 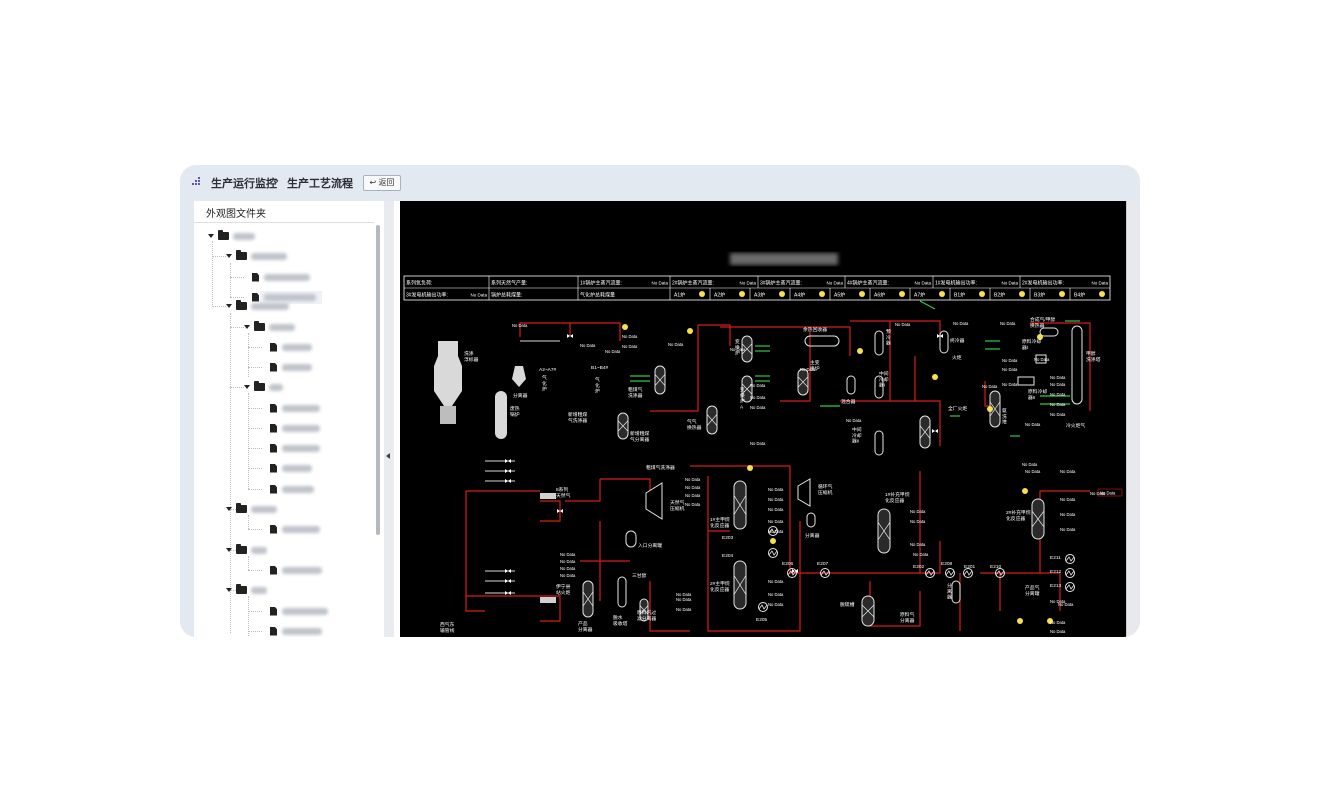 I want to click on label-line: E204, so click(x=728, y=556).